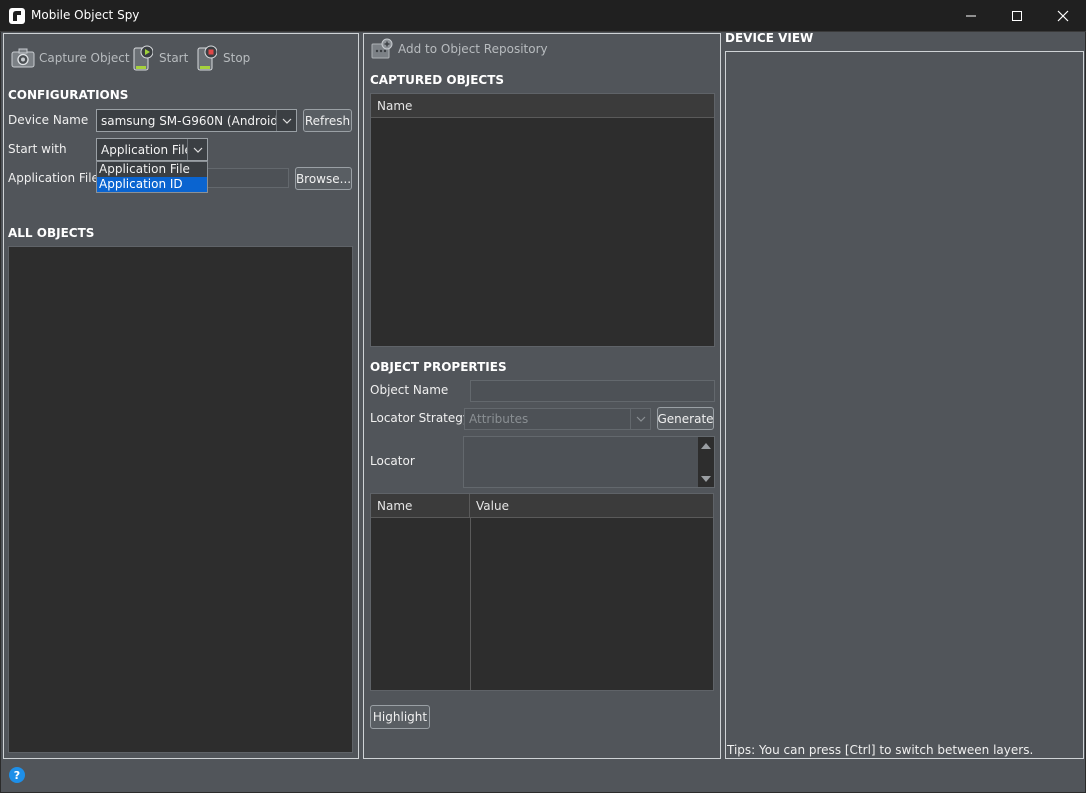 Image resolution: width=1086 pixels, height=793 pixels. Describe the element at coordinates (68, 95) in the screenshot. I see `configurations-title: CONFIGURATIONS` at that location.